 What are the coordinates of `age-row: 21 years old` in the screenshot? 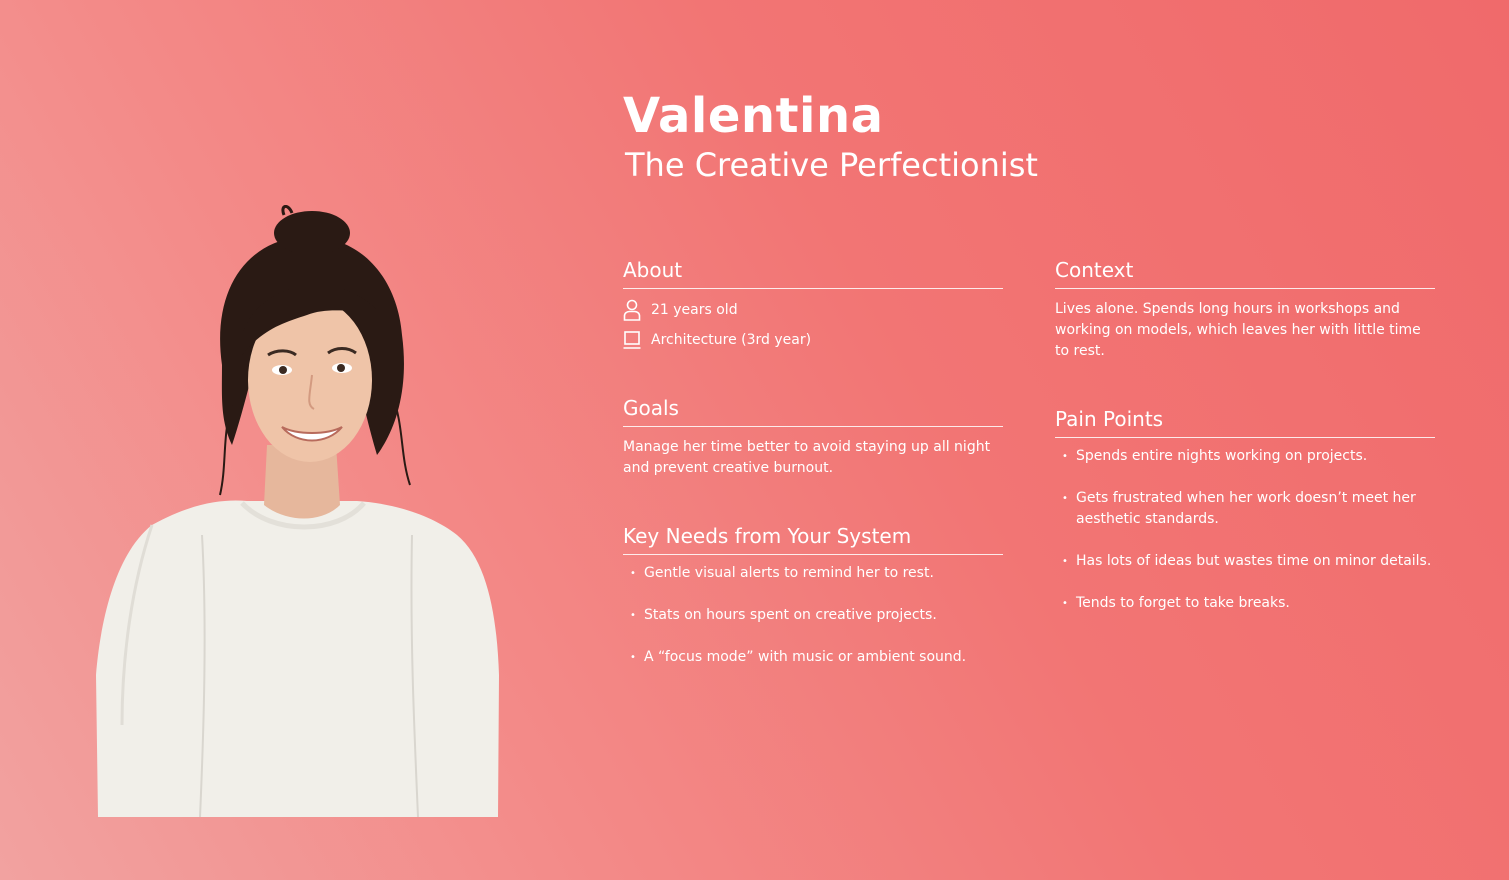 It's located at (813, 310).